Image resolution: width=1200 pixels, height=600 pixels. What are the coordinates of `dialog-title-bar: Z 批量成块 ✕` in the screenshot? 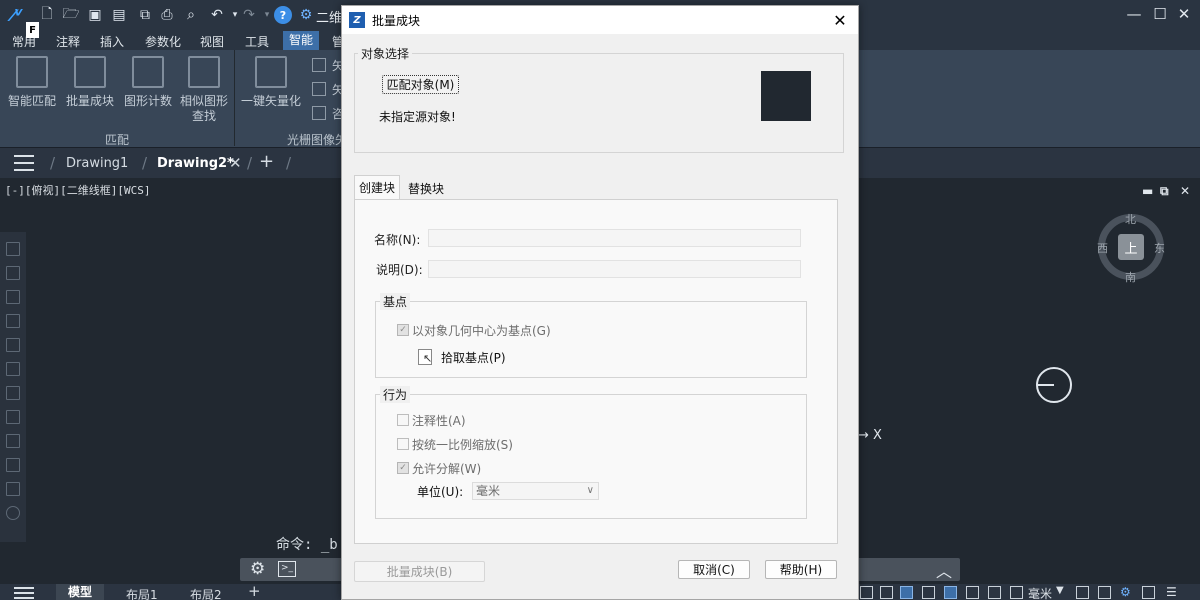 It's located at (600, 20).